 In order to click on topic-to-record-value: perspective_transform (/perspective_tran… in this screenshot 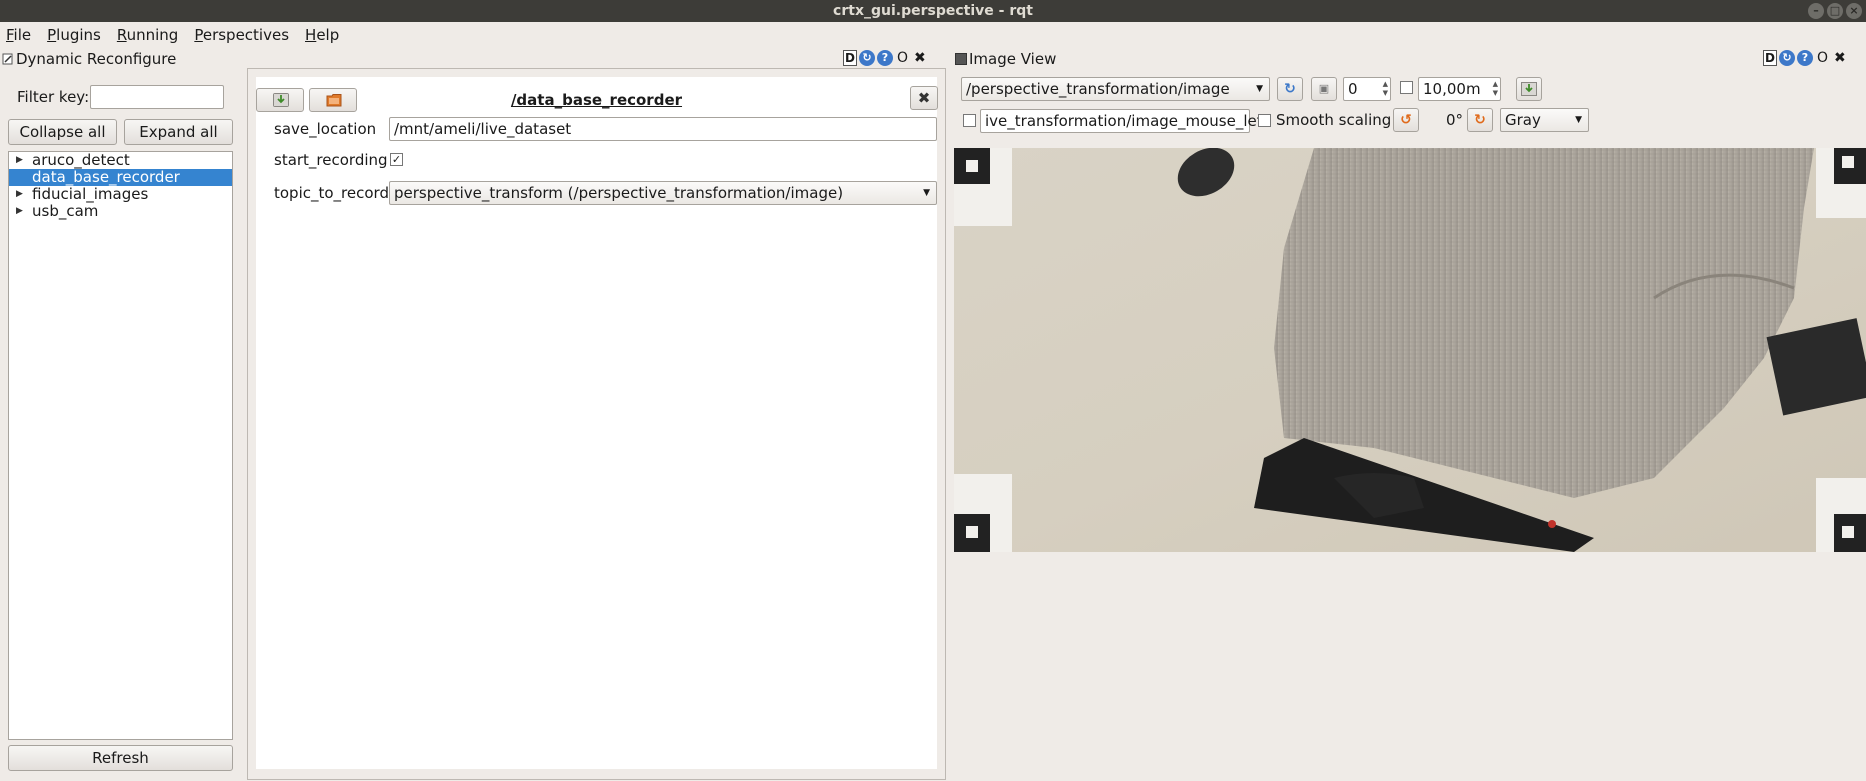, I will do `click(619, 193)`.